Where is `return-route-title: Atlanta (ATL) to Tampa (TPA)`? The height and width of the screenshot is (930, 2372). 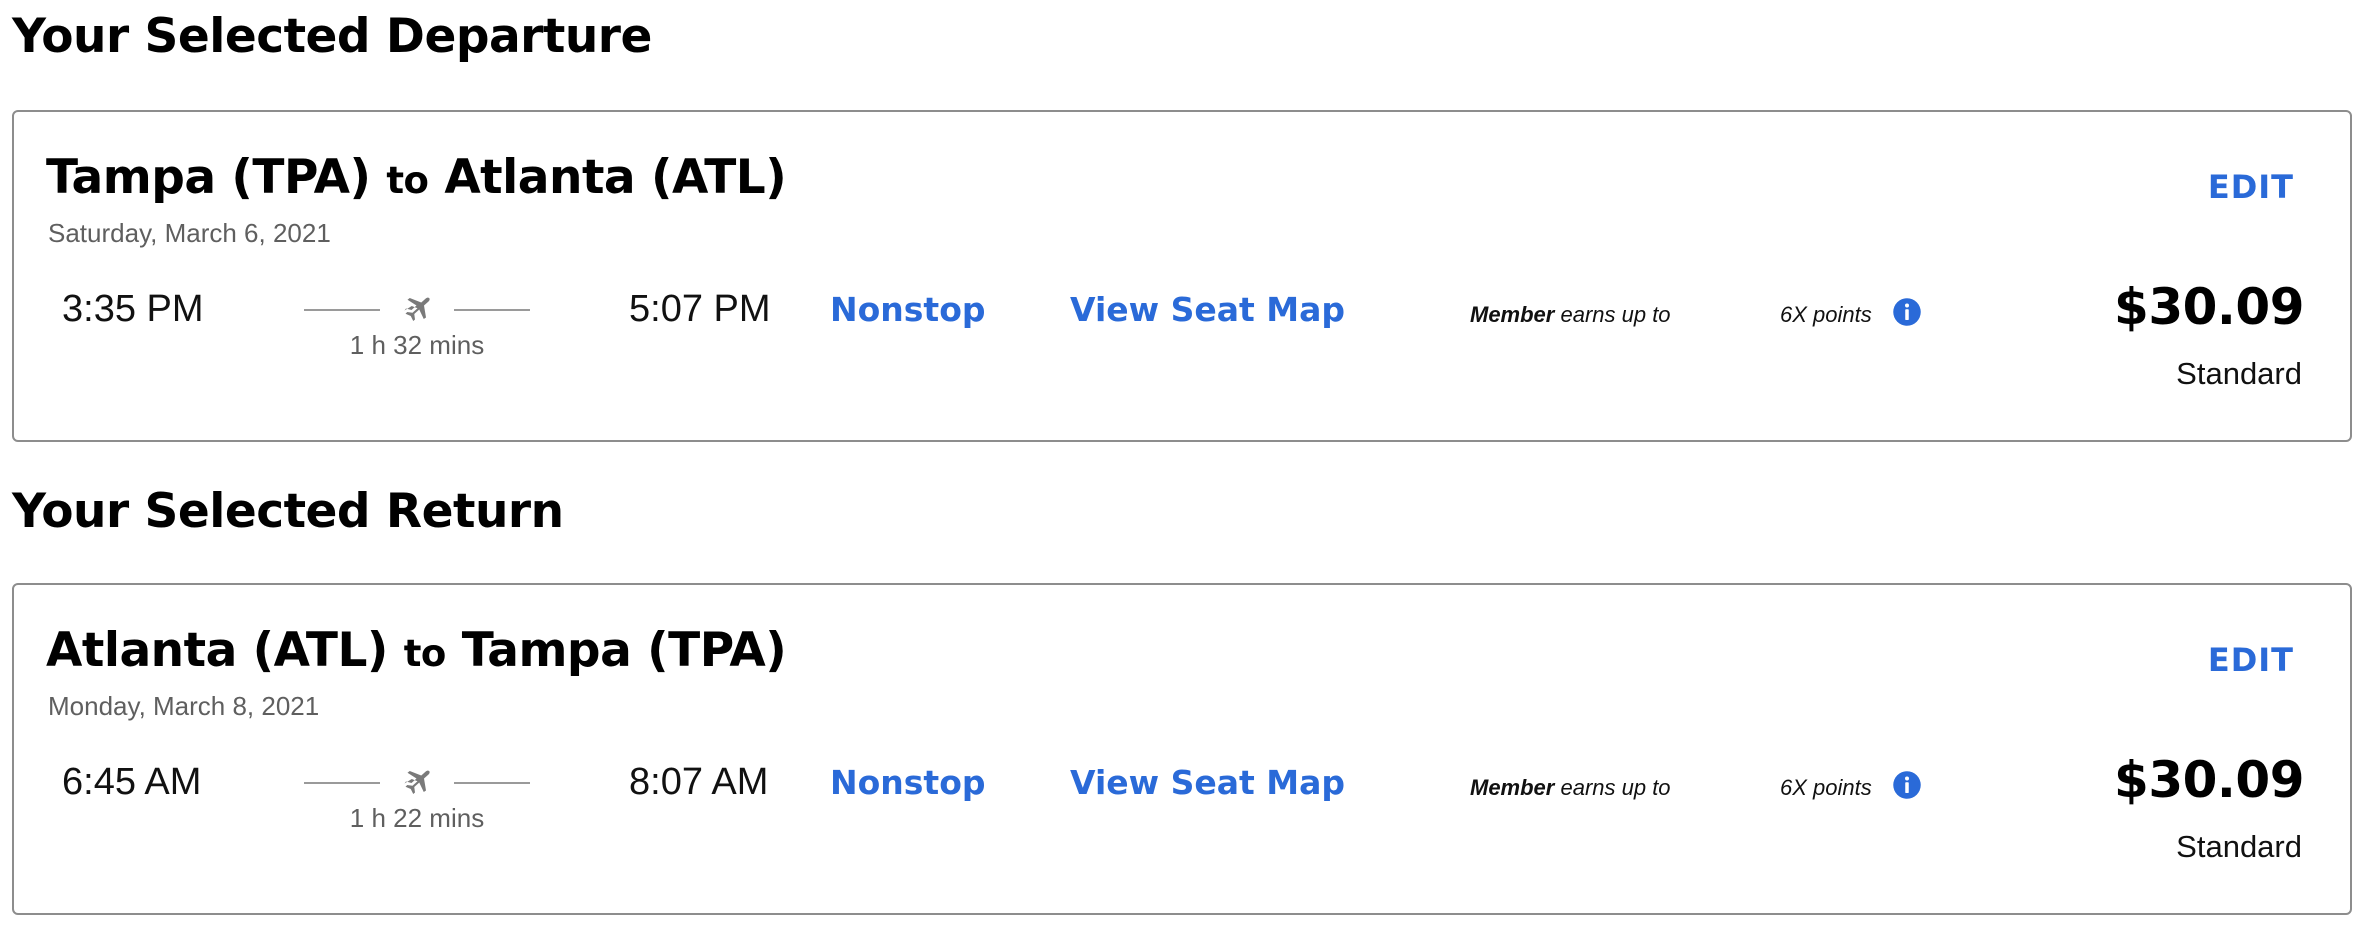
return-route-title: Atlanta (ATL) to Tampa (TPA) is located at coordinates (416, 651).